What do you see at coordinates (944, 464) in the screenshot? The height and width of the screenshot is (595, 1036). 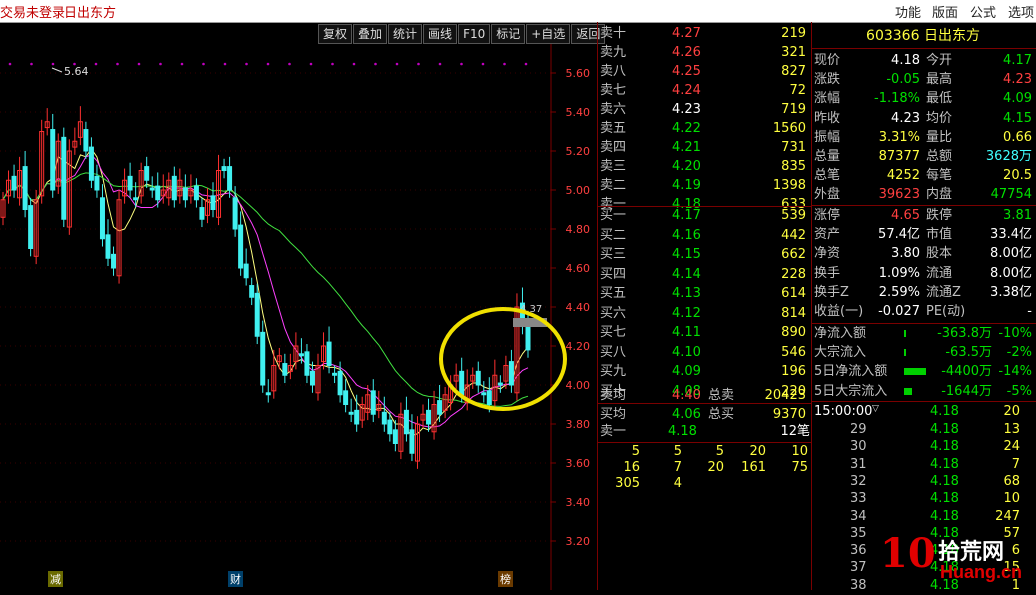 I see `tick-price: 4.18` at bounding box center [944, 464].